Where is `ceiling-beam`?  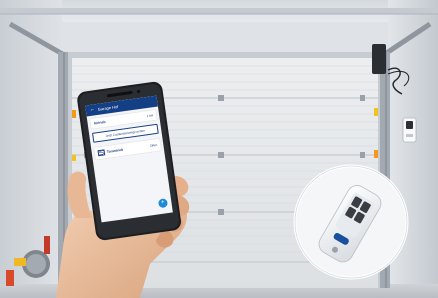
ceiling-beam is located at coordinates (219, 11).